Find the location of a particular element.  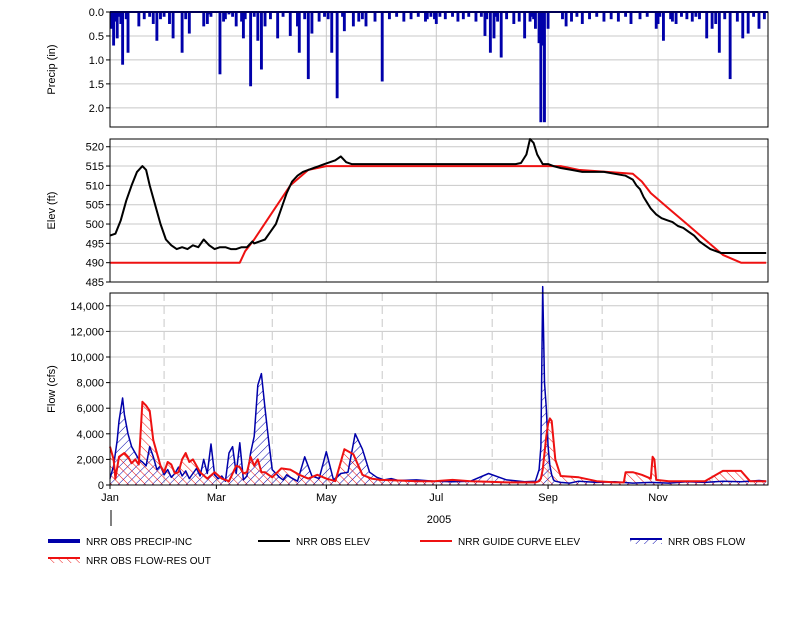

y-axis-title: Precip (in) is located at coordinates (52, 69).